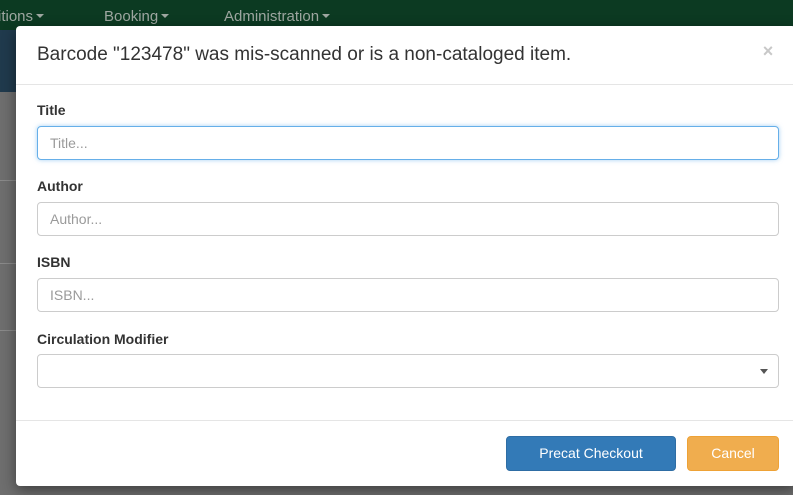 The width and height of the screenshot is (793, 495). What do you see at coordinates (404, 420) in the screenshot?
I see `modal-footer-divider` at bounding box center [404, 420].